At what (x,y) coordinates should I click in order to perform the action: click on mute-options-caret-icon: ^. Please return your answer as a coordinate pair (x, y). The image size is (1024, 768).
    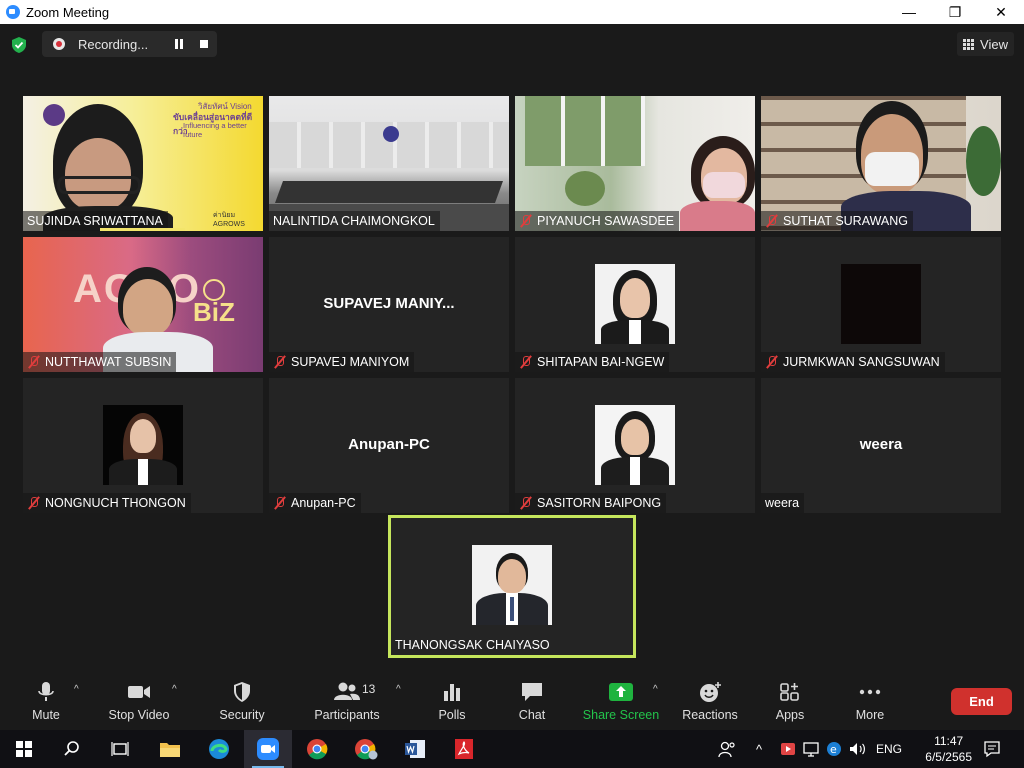
    Looking at the image, I should click on (79, 689).